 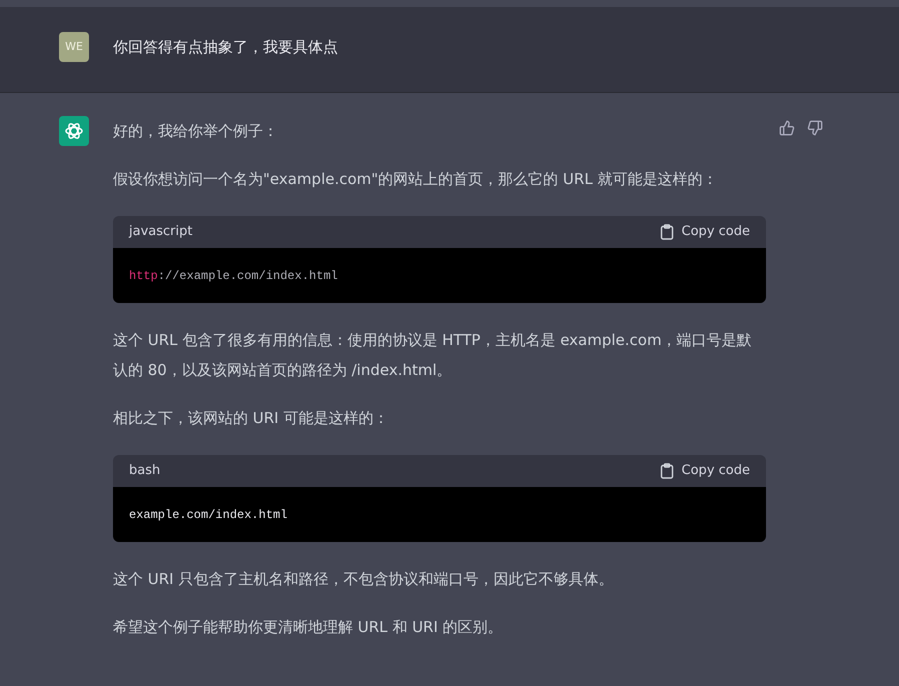 I want to click on code-language: bash, so click(x=144, y=471).